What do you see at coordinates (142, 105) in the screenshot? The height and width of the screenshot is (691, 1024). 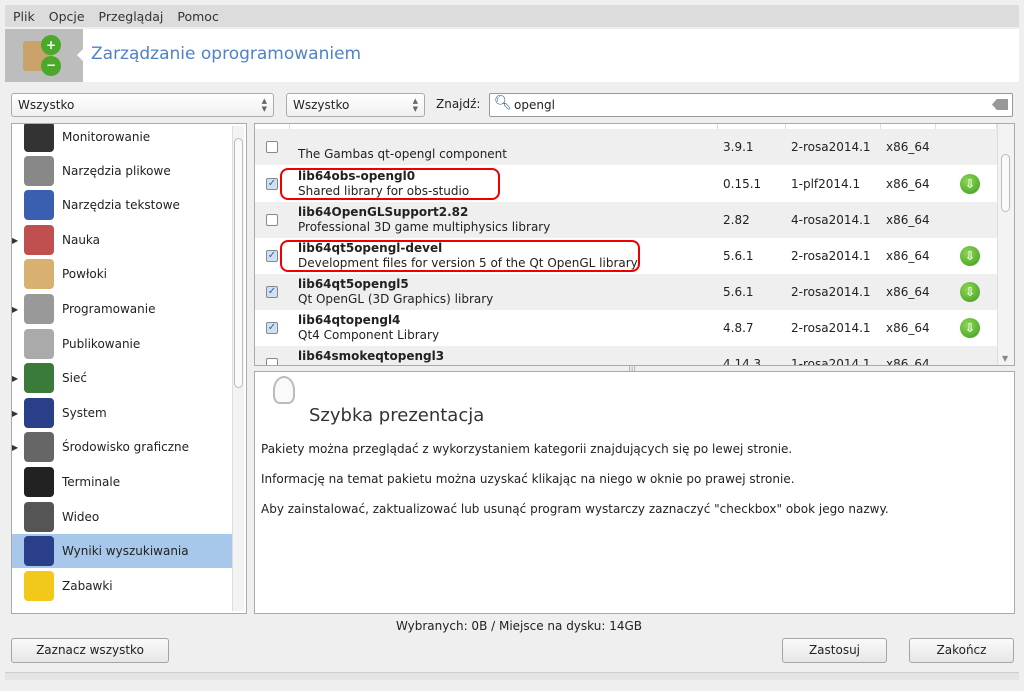 I see `category-filter-combo: Wszystko ▲ ▼` at bounding box center [142, 105].